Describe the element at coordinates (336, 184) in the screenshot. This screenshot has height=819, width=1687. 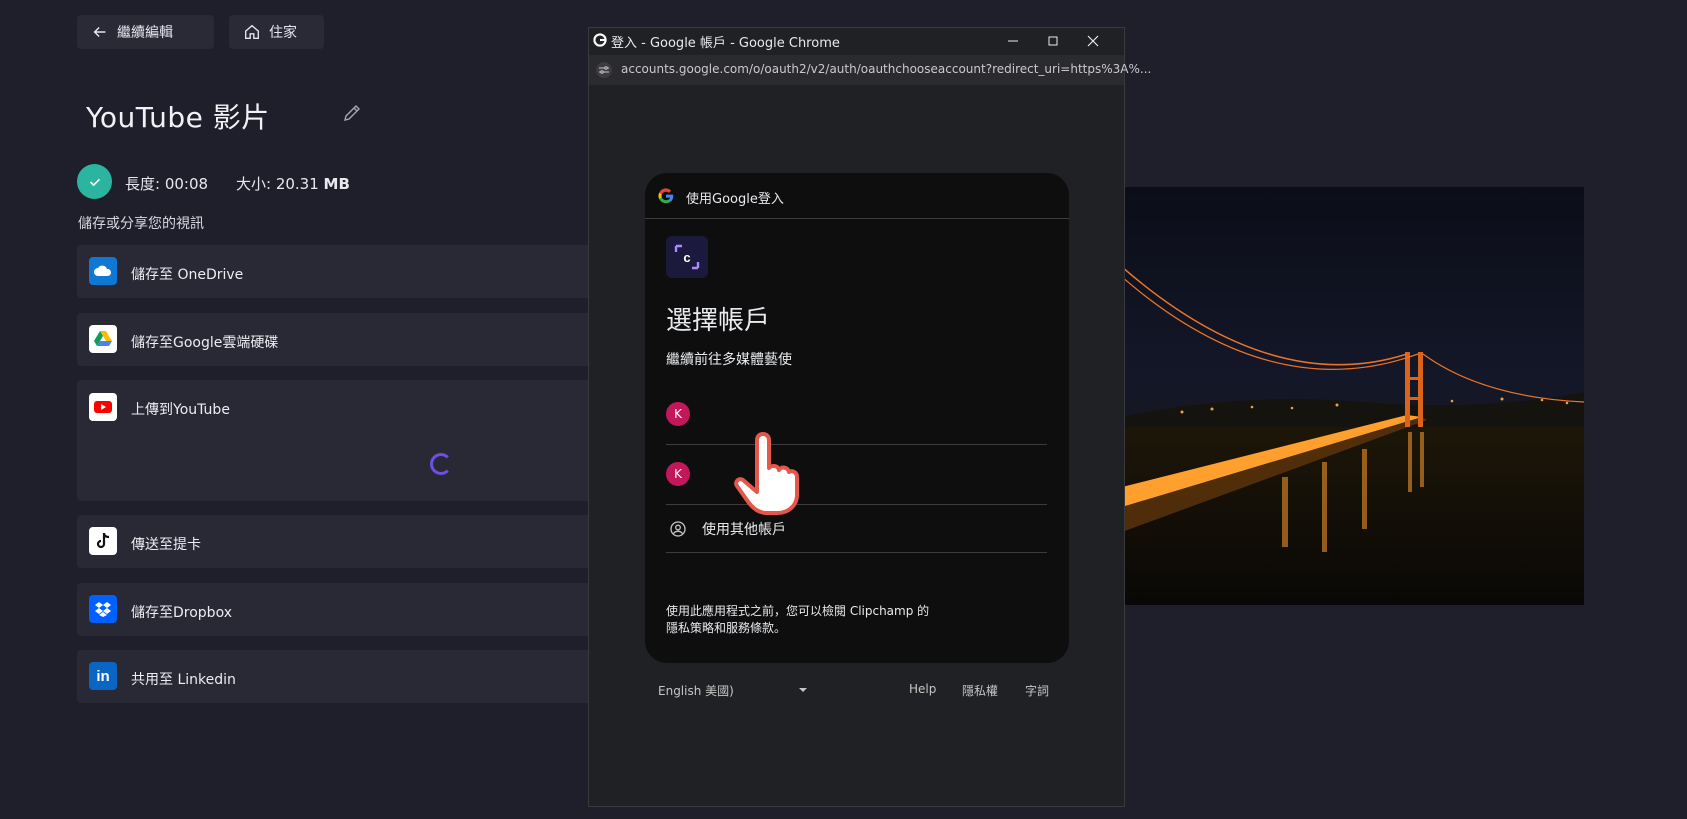
I see `size-unit: MB` at that location.